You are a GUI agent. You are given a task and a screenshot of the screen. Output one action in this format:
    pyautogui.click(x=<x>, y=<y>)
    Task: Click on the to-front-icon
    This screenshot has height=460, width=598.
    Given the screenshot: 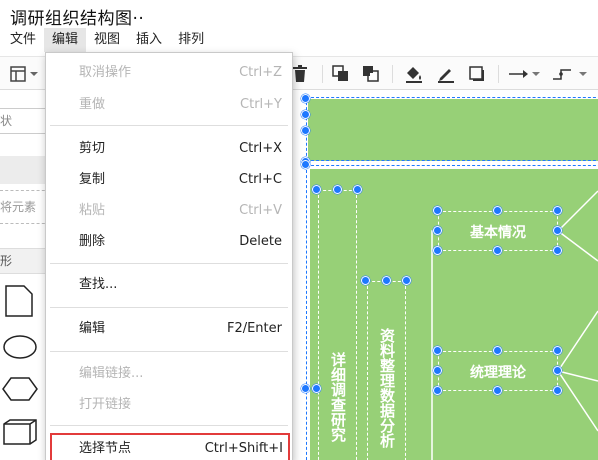 What is the action you would take?
    pyautogui.click(x=341, y=74)
    